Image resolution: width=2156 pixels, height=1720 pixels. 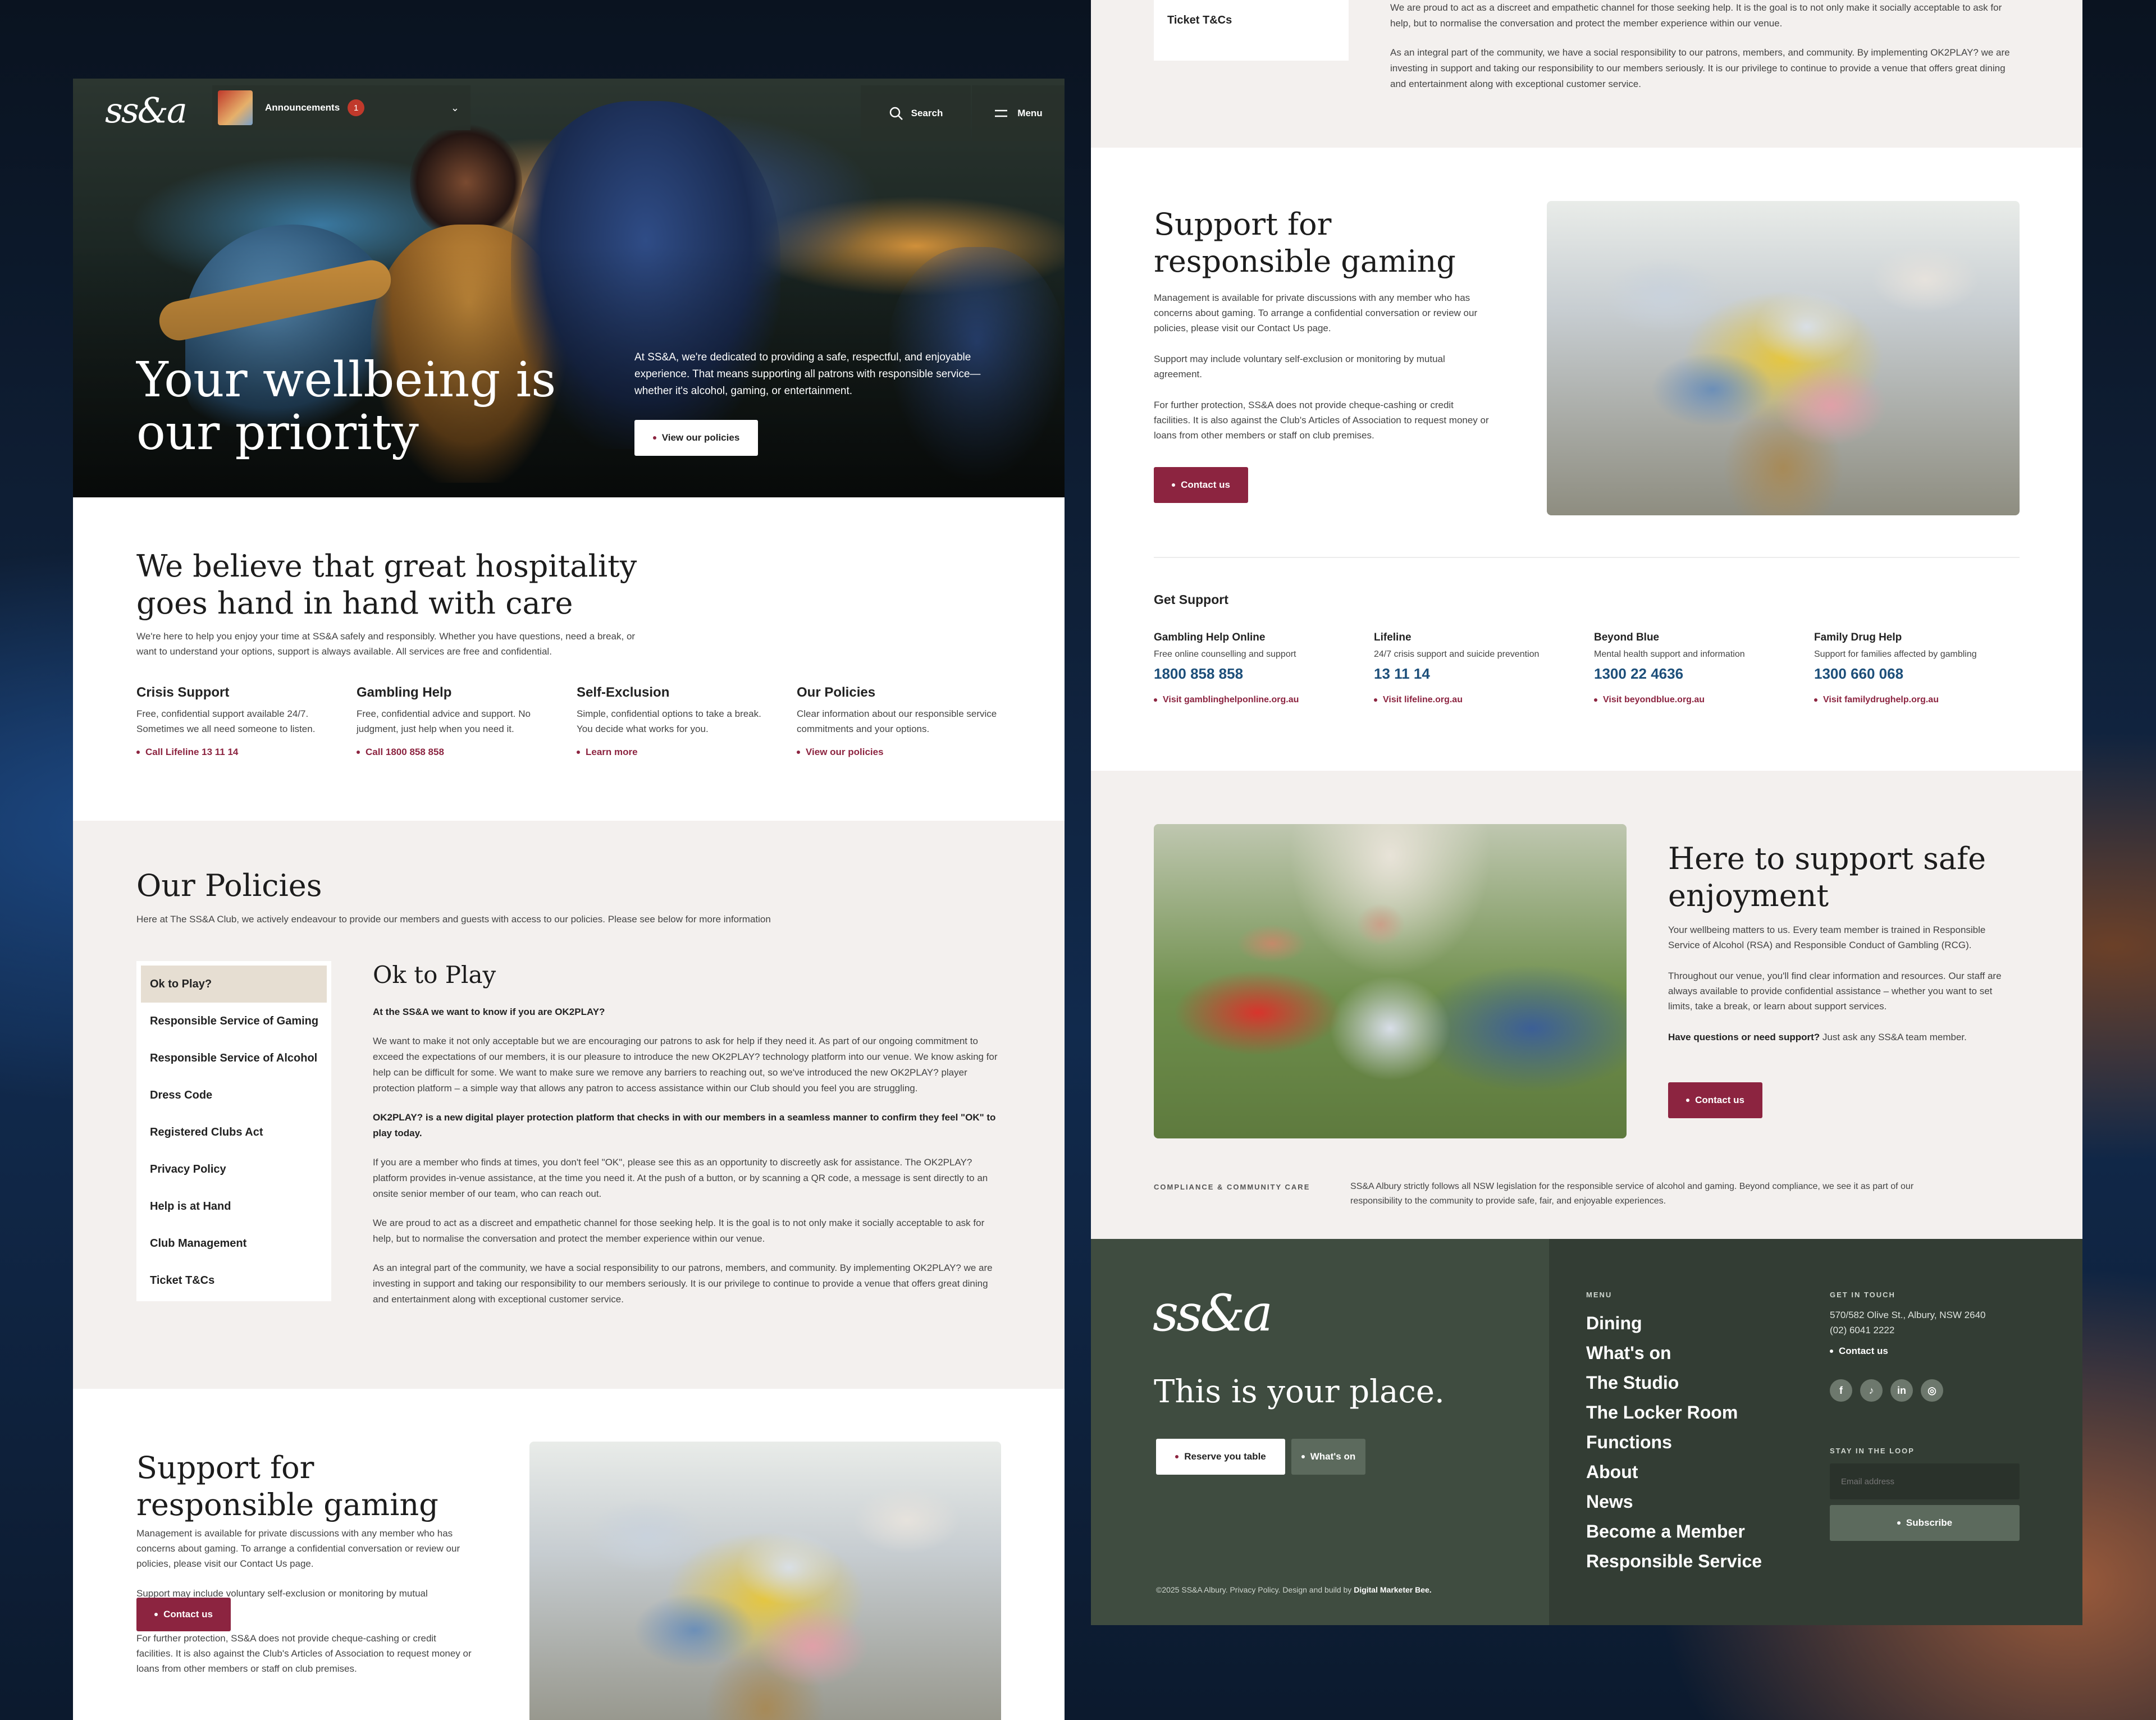 I want to click on whats-on-button: What's on, so click(x=1328, y=1457).